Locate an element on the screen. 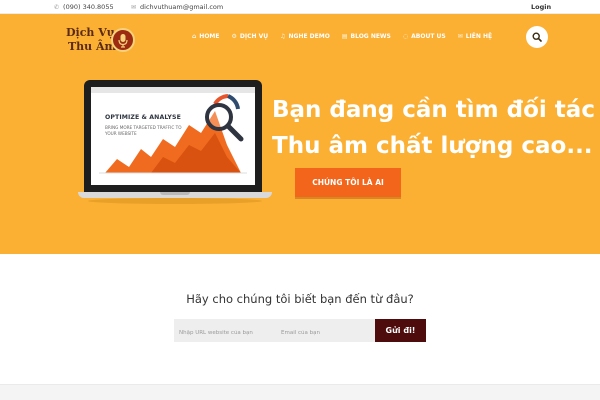 The width and height of the screenshot is (600, 400). phone-icon: ✆ is located at coordinates (57, 7).